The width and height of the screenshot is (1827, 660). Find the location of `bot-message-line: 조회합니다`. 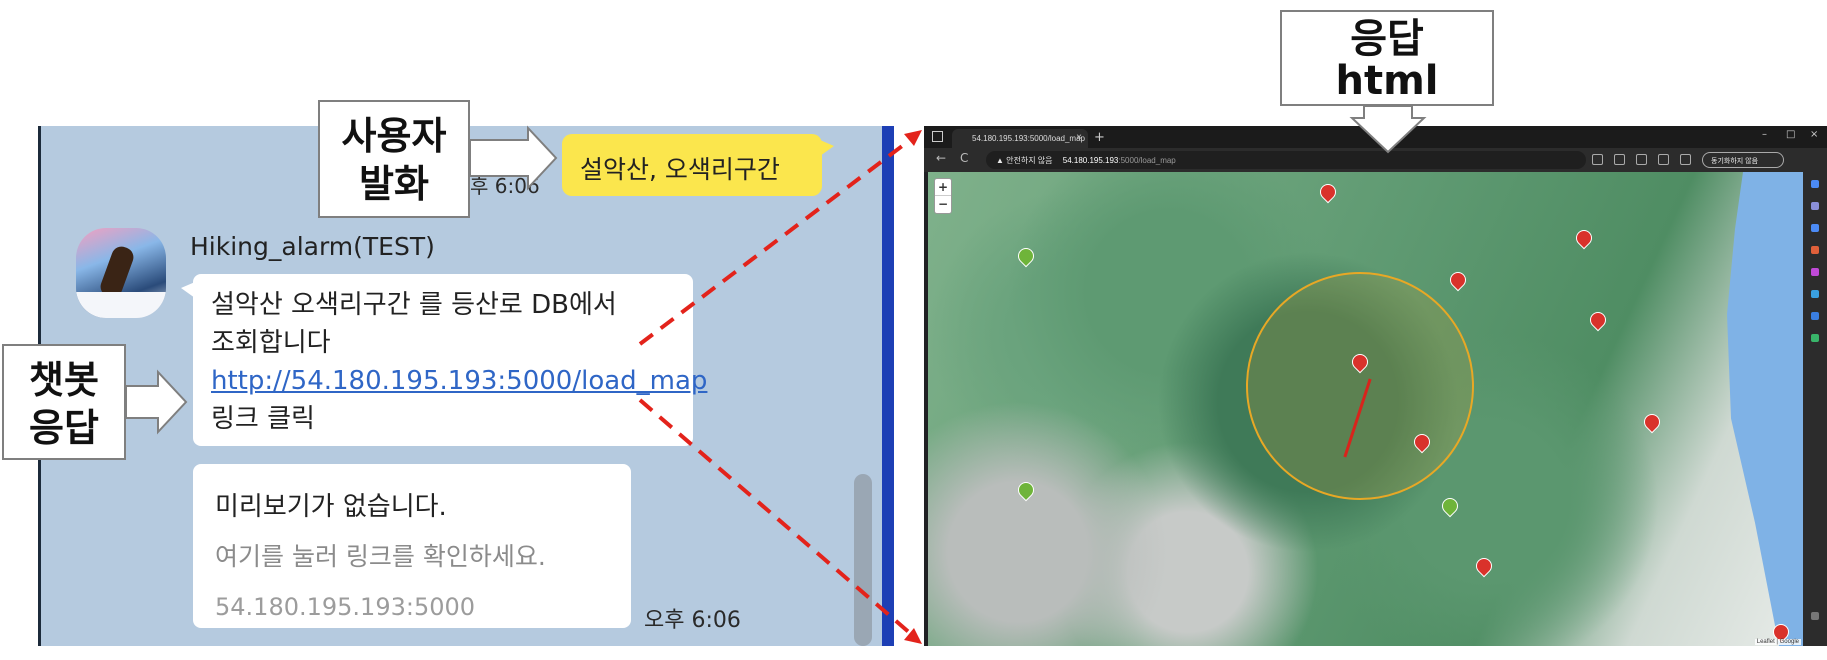

bot-message-line: 조회합니다 is located at coordinates (271, 343).